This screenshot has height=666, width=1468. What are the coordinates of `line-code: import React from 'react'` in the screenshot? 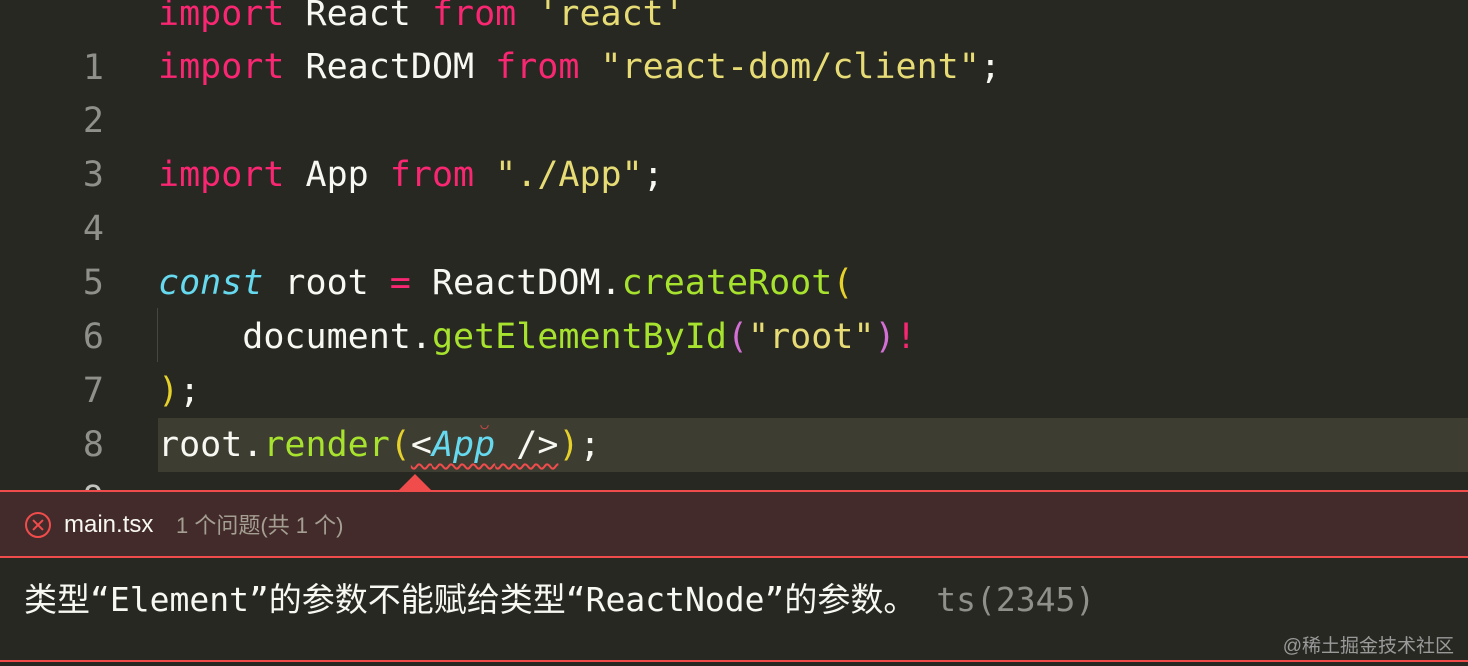 It's located at (813, 20).